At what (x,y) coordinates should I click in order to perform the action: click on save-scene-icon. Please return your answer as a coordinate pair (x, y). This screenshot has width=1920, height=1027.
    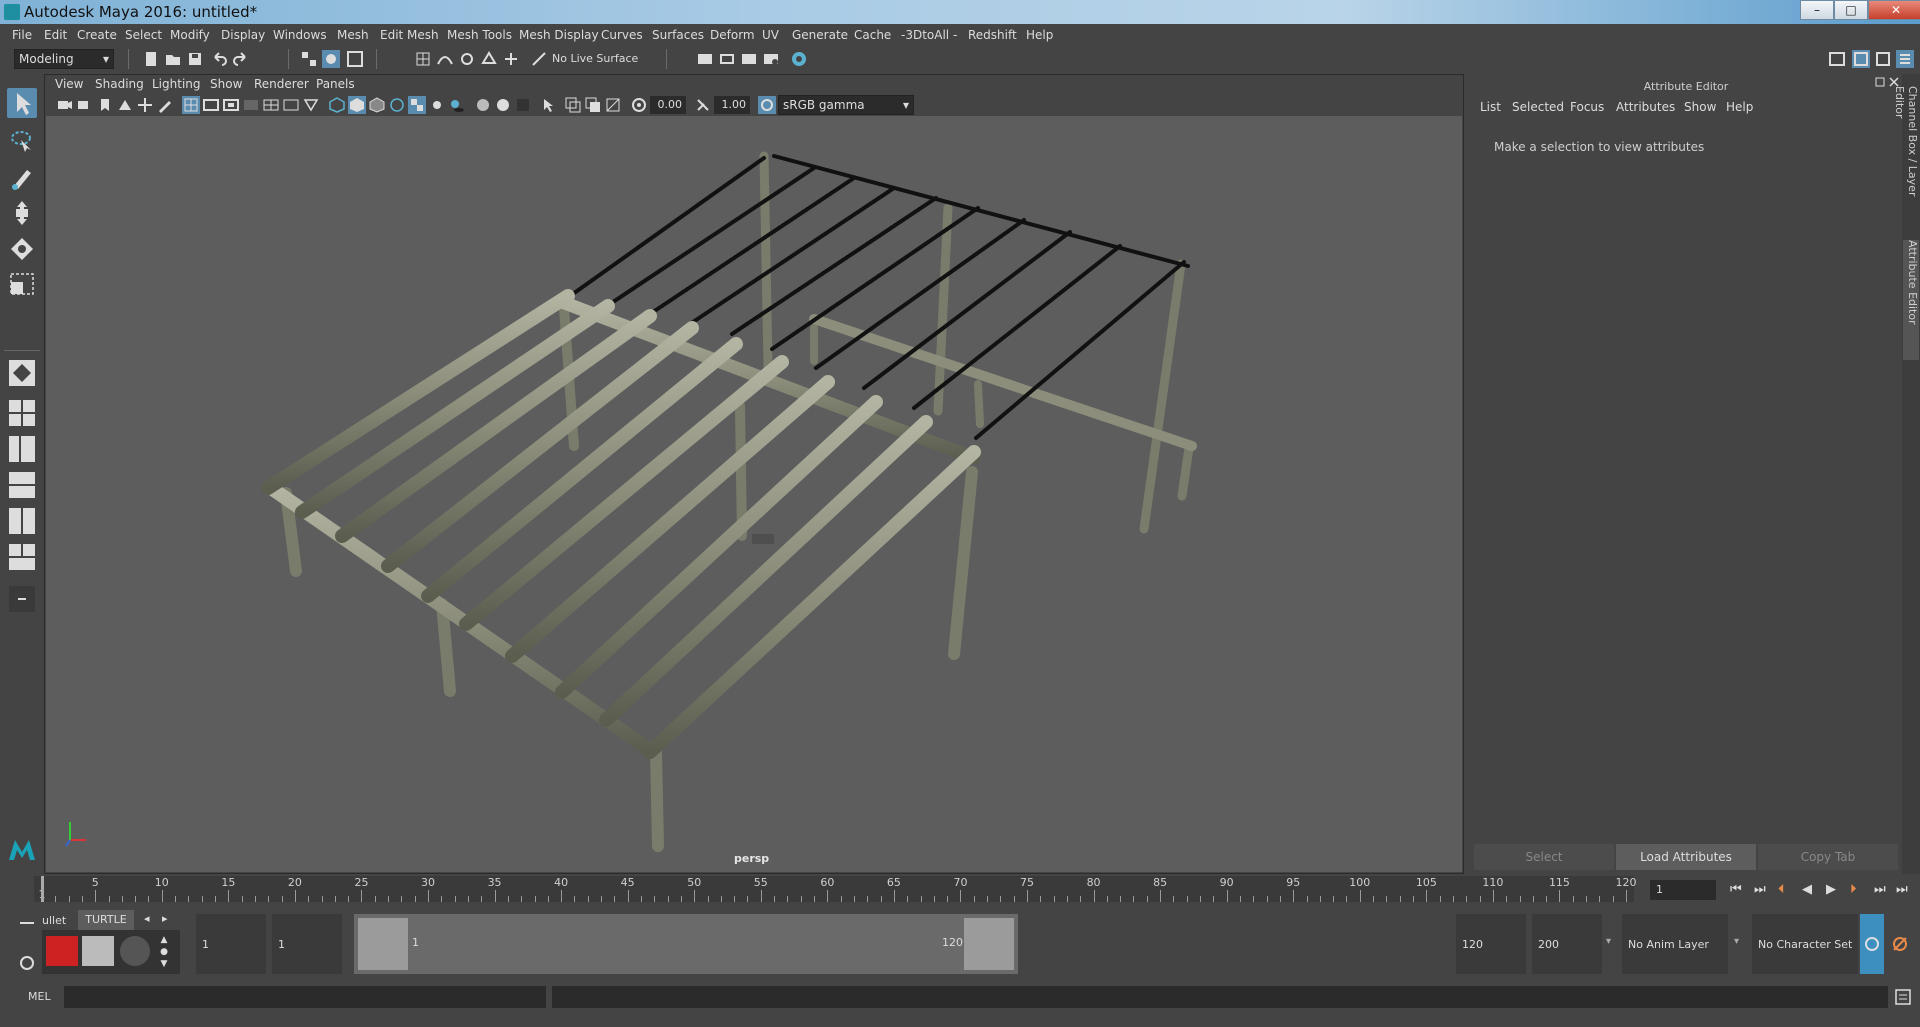
    Looking at the image, I should click on (195, 59).